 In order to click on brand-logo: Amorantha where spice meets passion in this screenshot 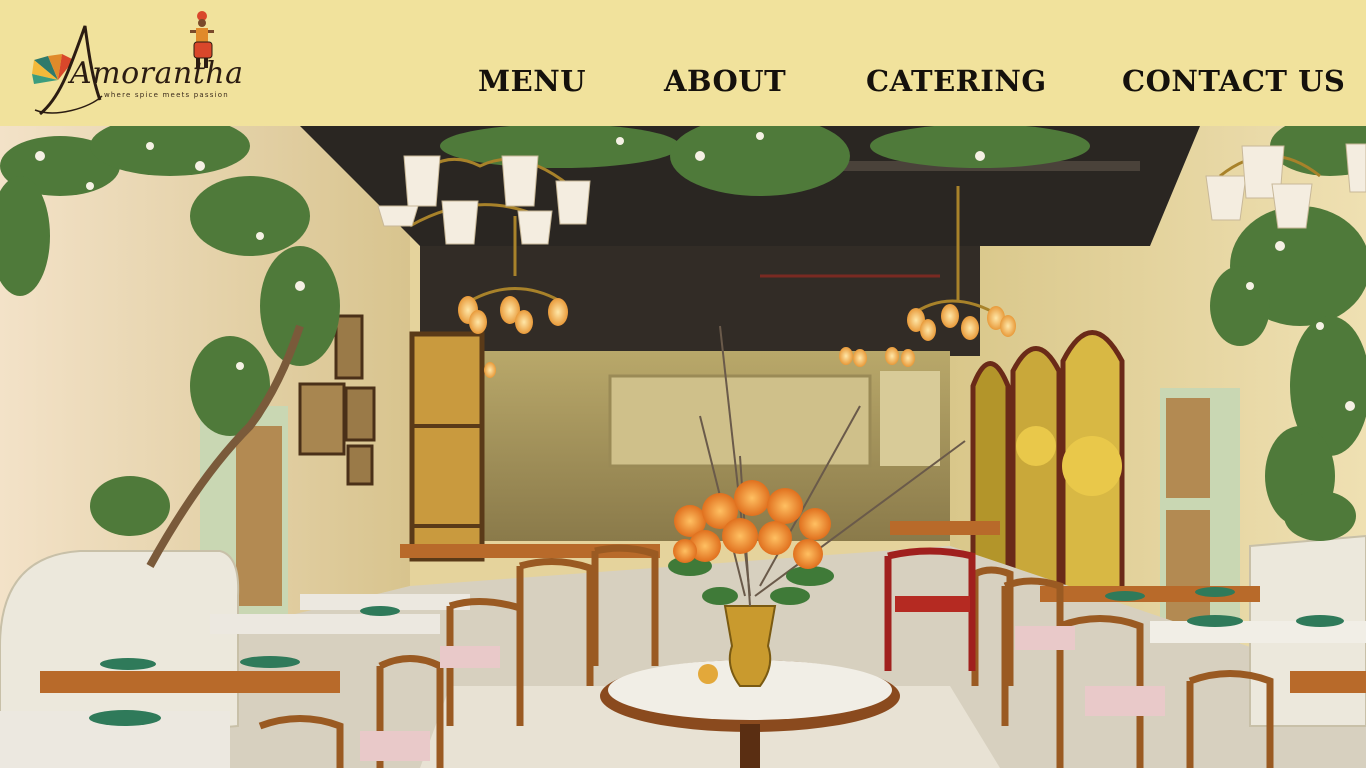, I will do `click(137, 64)`.